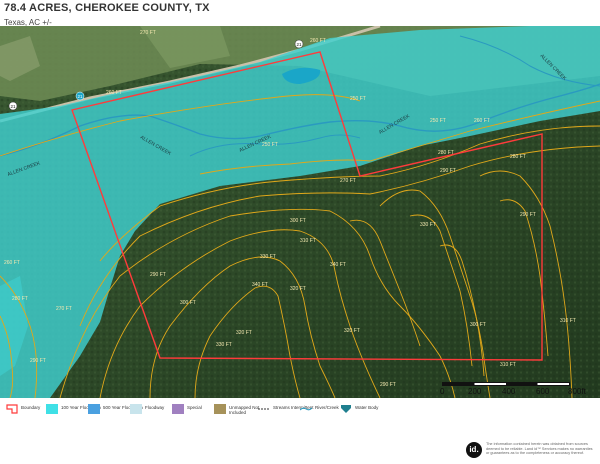 Image resolution: width=600 pixels, height=464 pixels. Describe the element at coordinates (286, 410) in the screenshot. I see `legend-item-streams: Streams Intermittent` at that location.